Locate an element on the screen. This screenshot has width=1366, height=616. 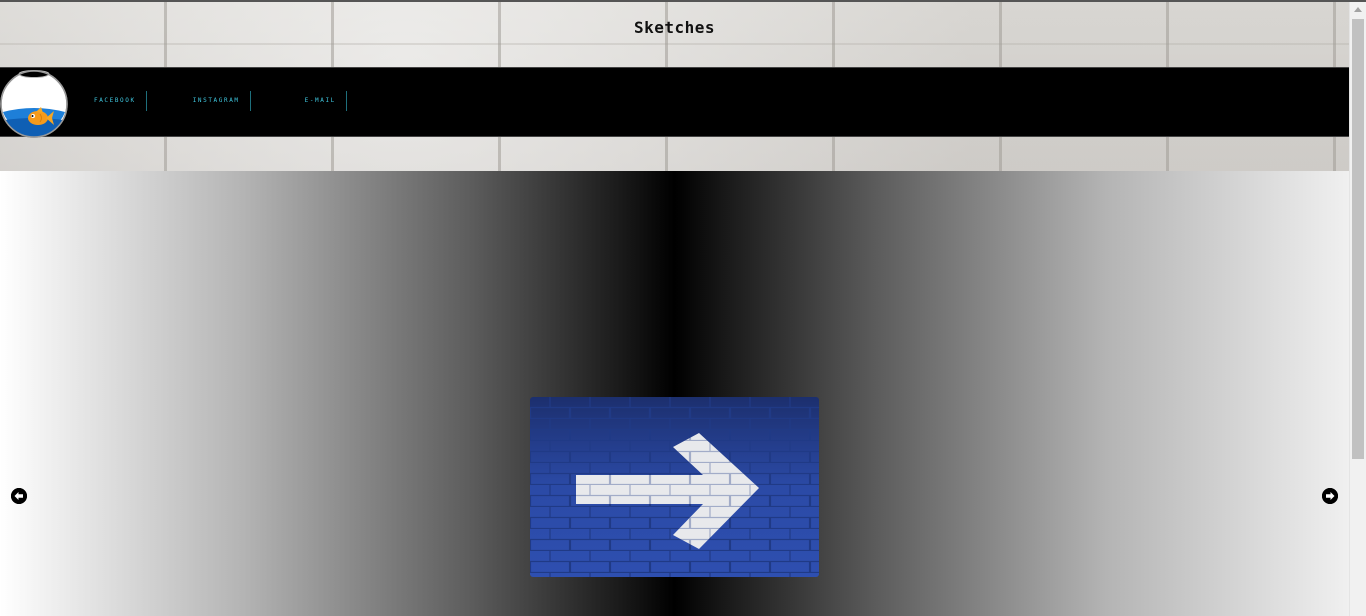
nav-links: FACEBOOK INSTAGRAM E-MAIL is located at coordinates (214, 101).